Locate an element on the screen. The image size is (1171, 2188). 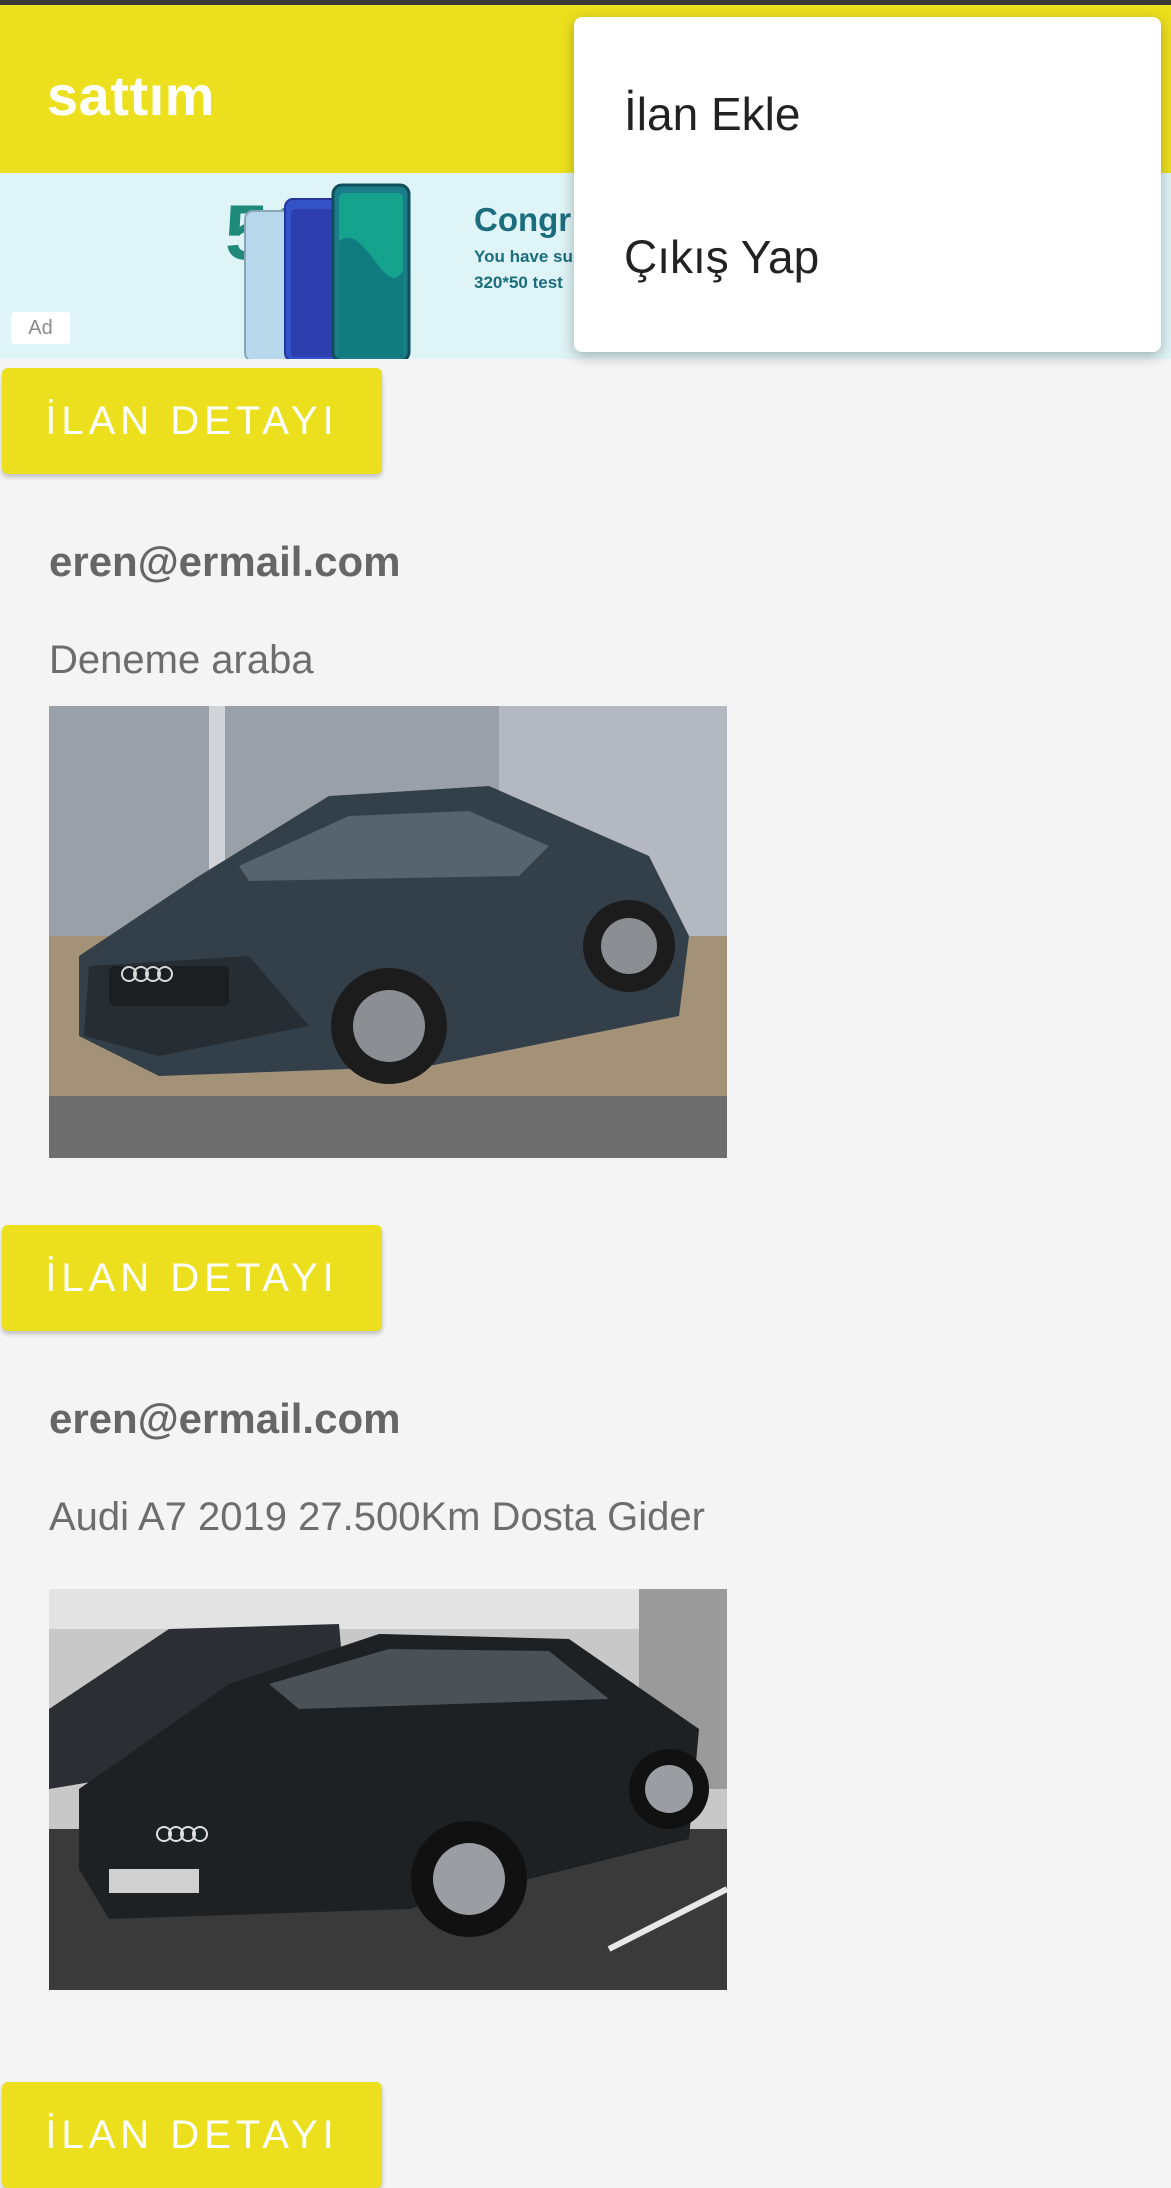
ad-line-1: You have su is located at coordinates (523, 256).